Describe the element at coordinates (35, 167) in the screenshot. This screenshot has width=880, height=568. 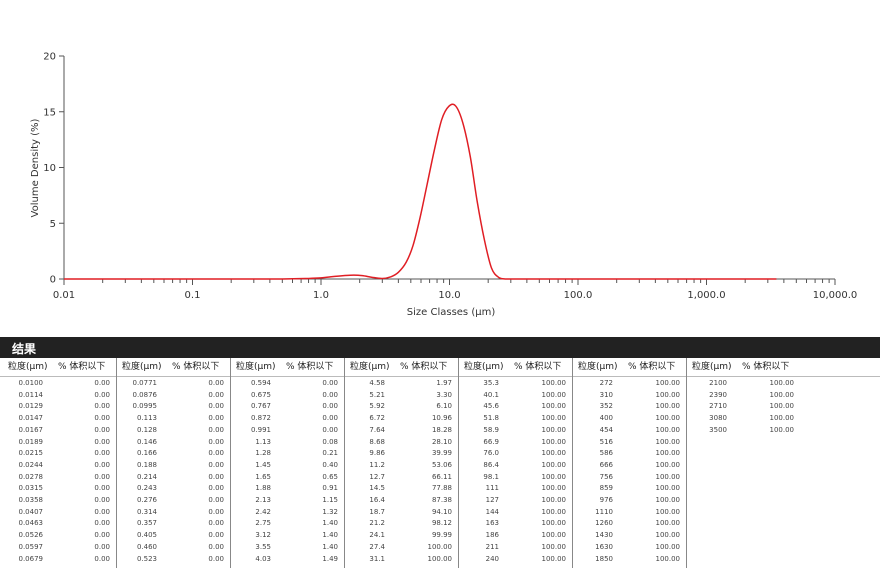
I see `y-axis-title: Volume Density (%)` at that location.